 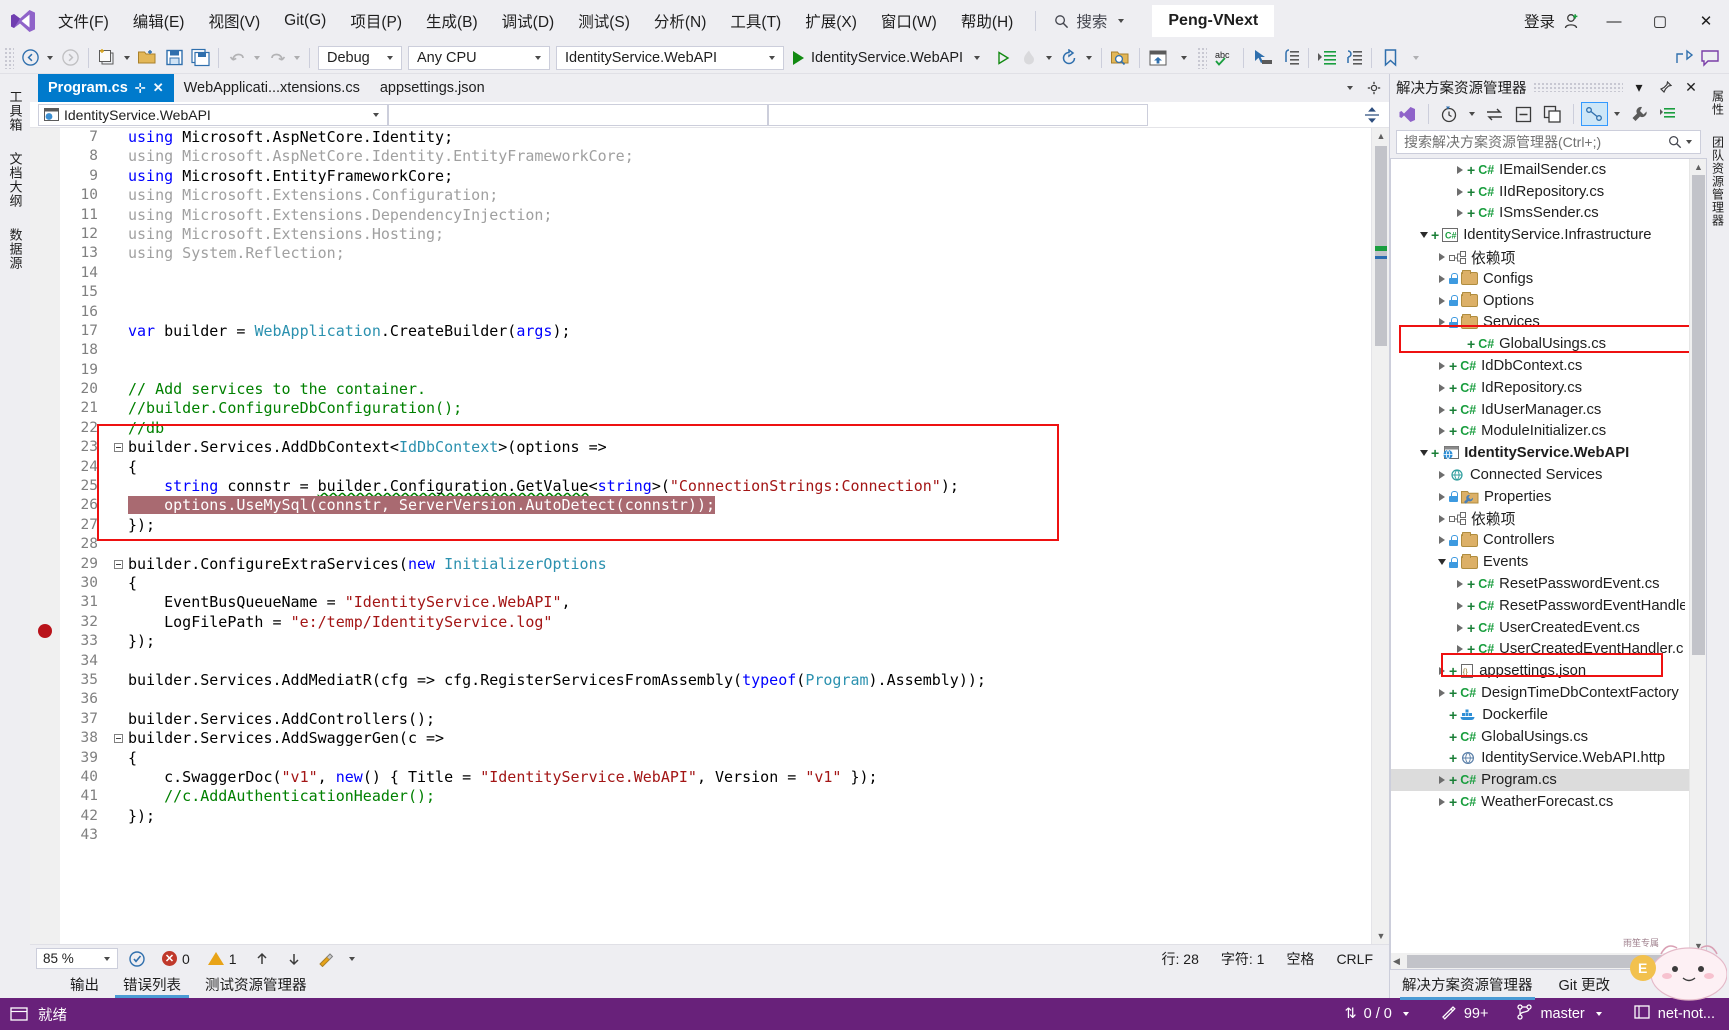 I want to click on code-line: 9 using Microsoft.EntityFrameworkCore;, so click(x=715, y=176).